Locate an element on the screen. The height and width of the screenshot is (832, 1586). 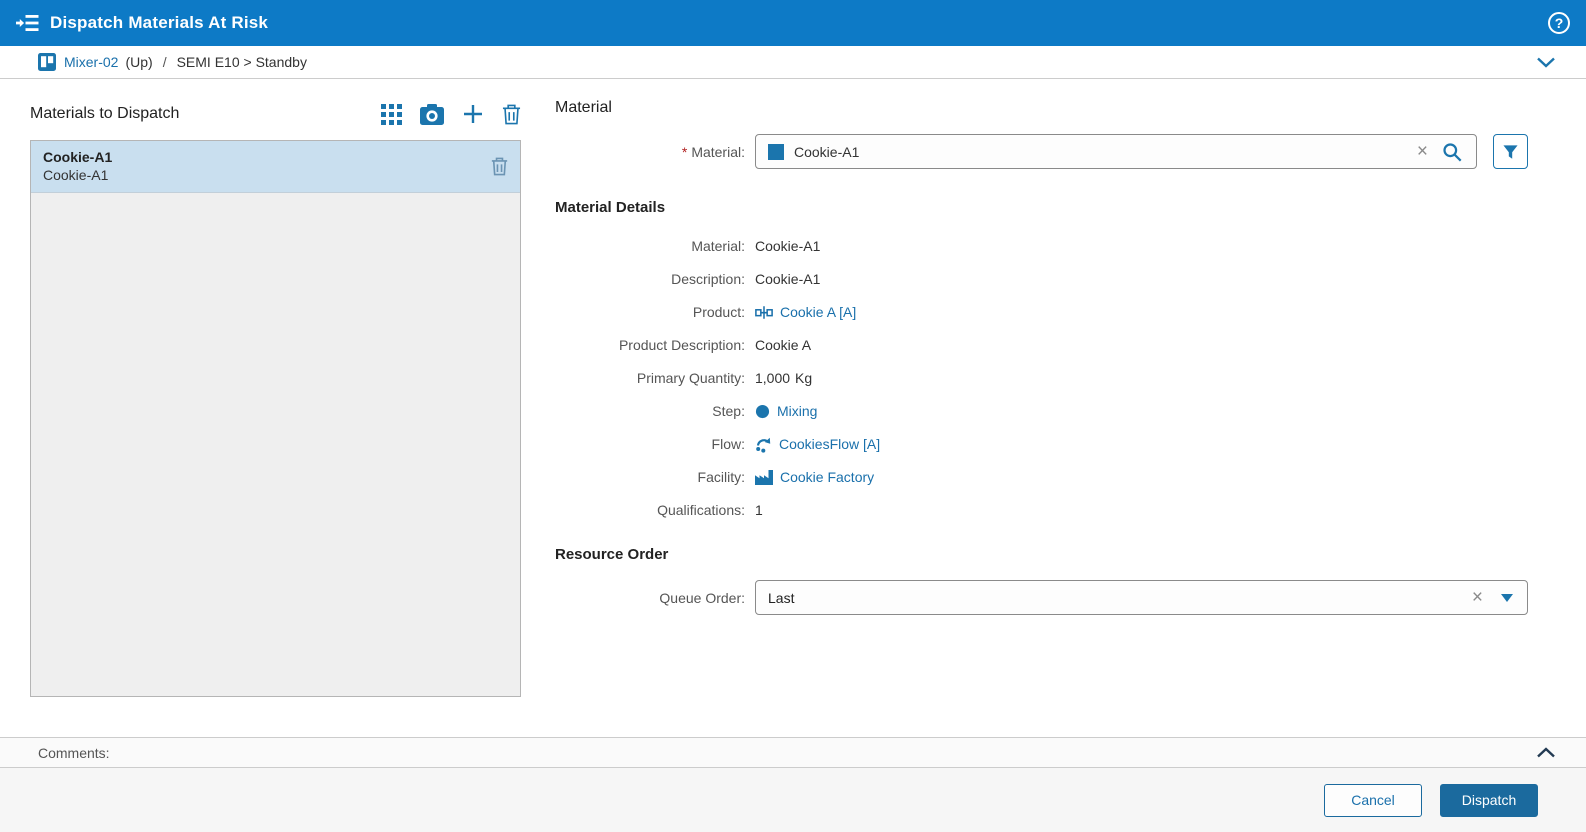
resource-e10-state: SEMI E10 > Standby is located at coordinates (241, 62).